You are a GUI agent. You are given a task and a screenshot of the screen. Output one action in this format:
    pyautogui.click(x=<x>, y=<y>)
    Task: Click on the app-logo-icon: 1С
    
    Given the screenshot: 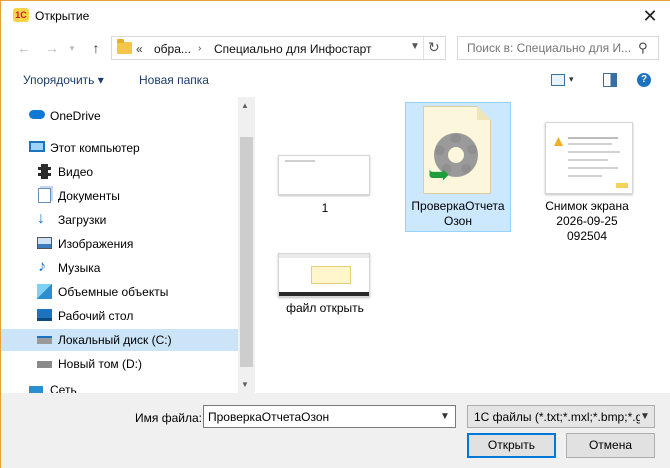 What is the action you would take?
    pyautogui.click(x=21, y=15)
    